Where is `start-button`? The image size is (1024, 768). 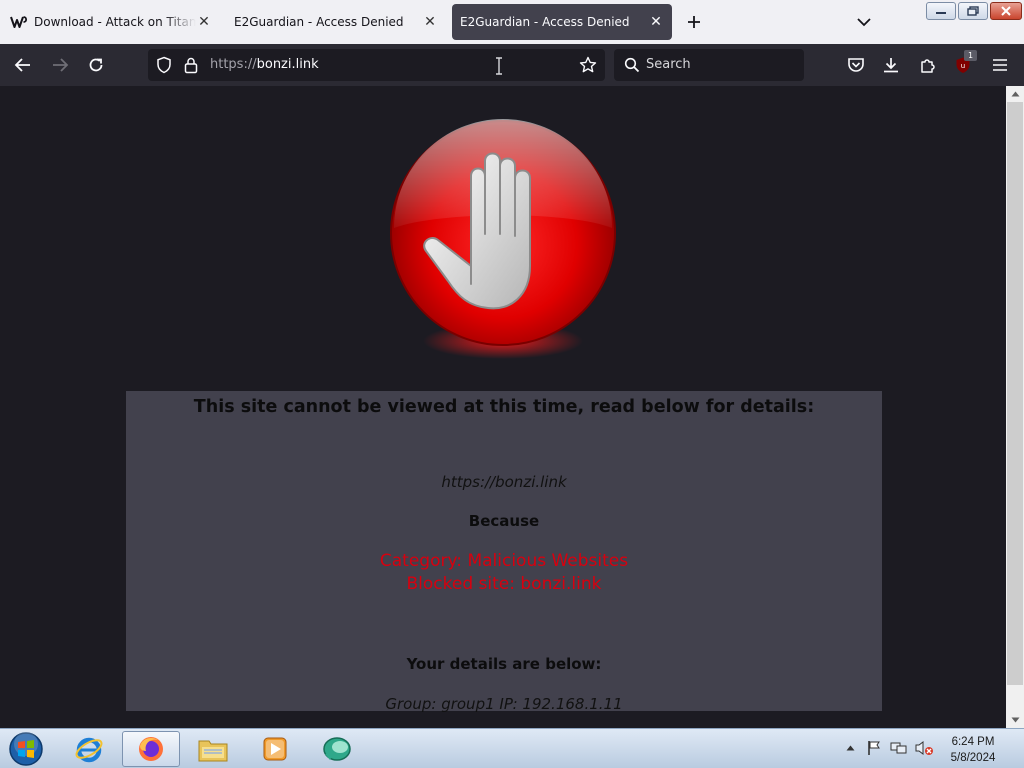 start-button is located at coordinates (26, 749).